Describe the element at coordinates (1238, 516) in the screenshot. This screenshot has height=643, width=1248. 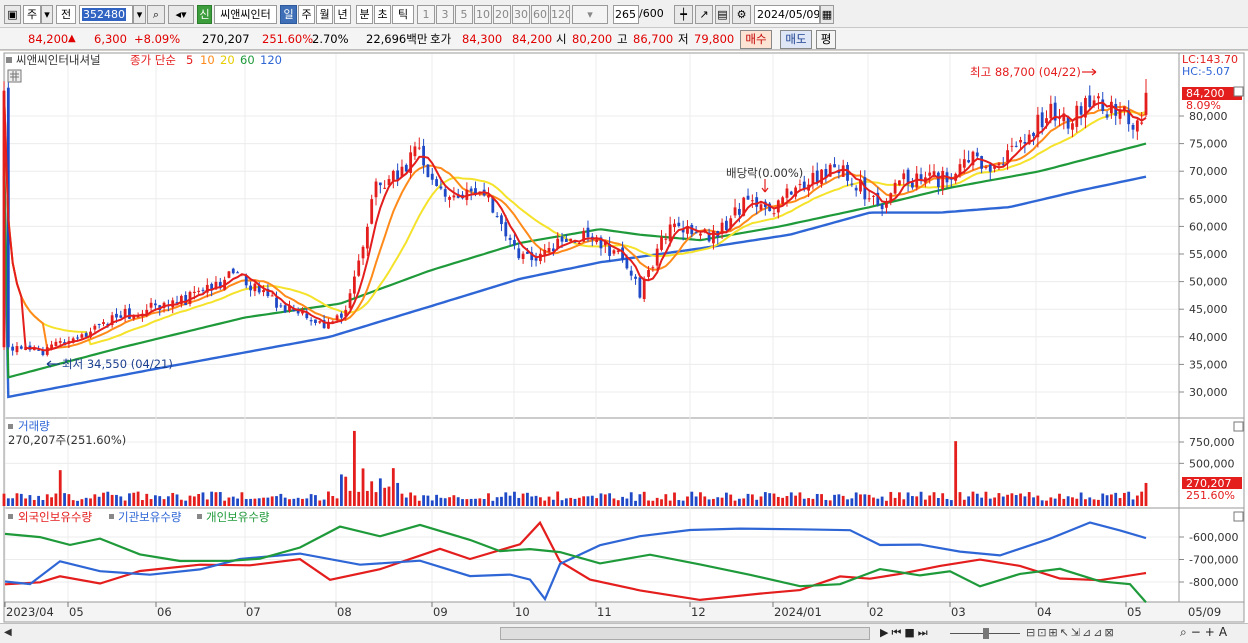
I see `holdings-panel-close-icon` at that location.